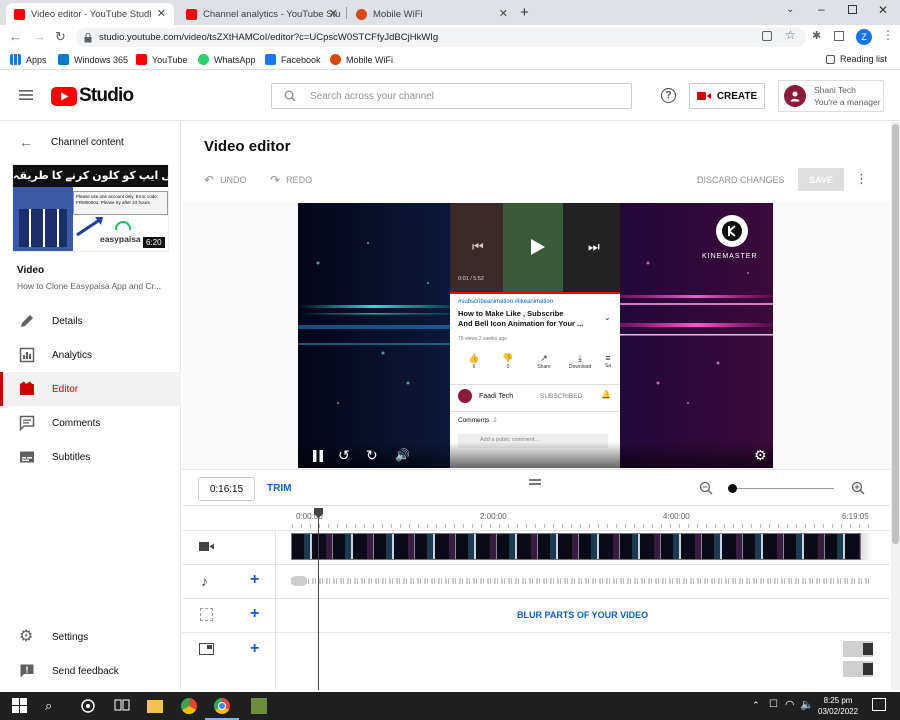  Describe the element at coordinates (706, 488) in the screenshot. I see `zoom-out-icon` at that location.